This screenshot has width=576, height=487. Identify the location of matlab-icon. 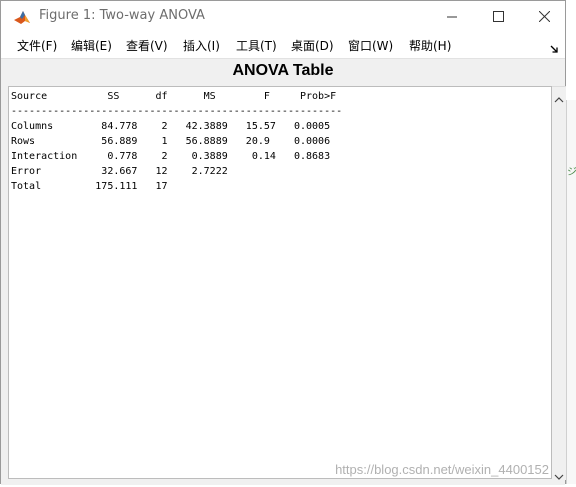
(22, 17).